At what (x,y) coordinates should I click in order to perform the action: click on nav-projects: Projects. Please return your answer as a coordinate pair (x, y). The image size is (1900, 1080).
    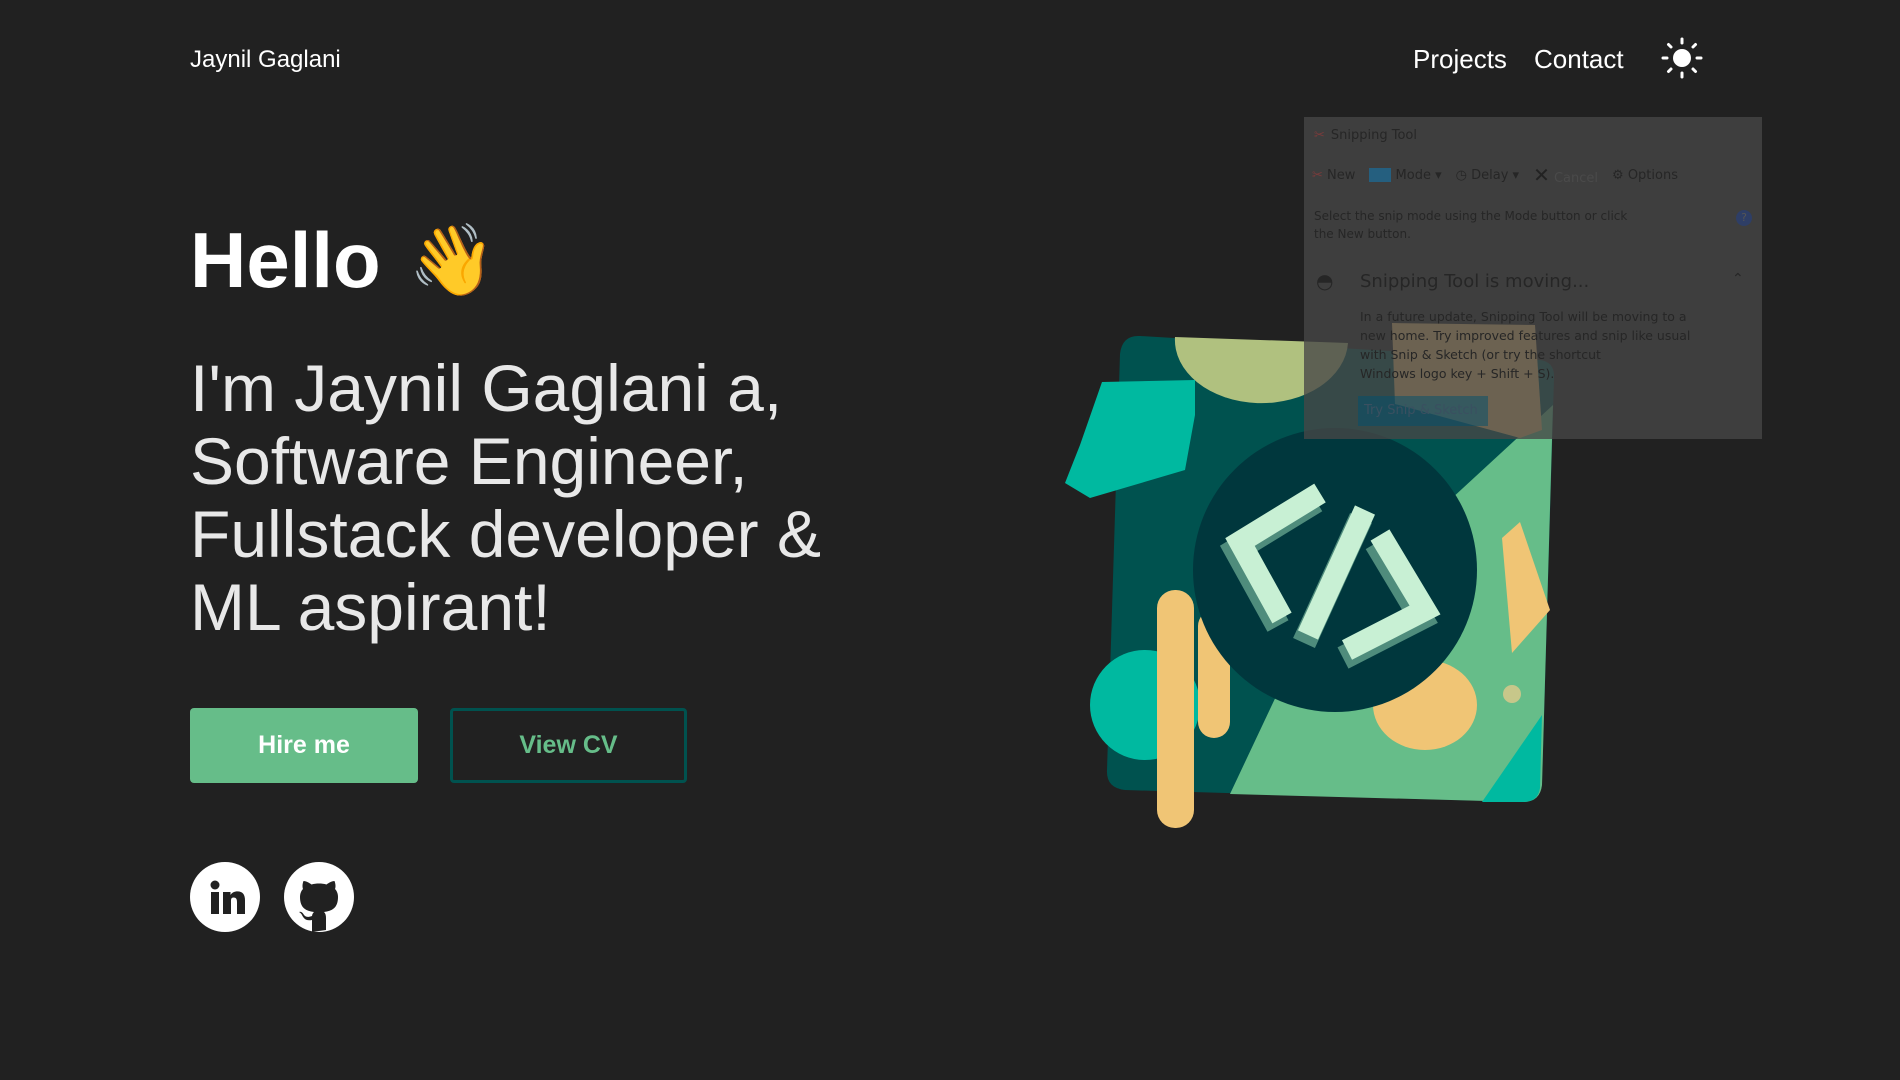
    Looking at the image, I should click on (1460, 59).